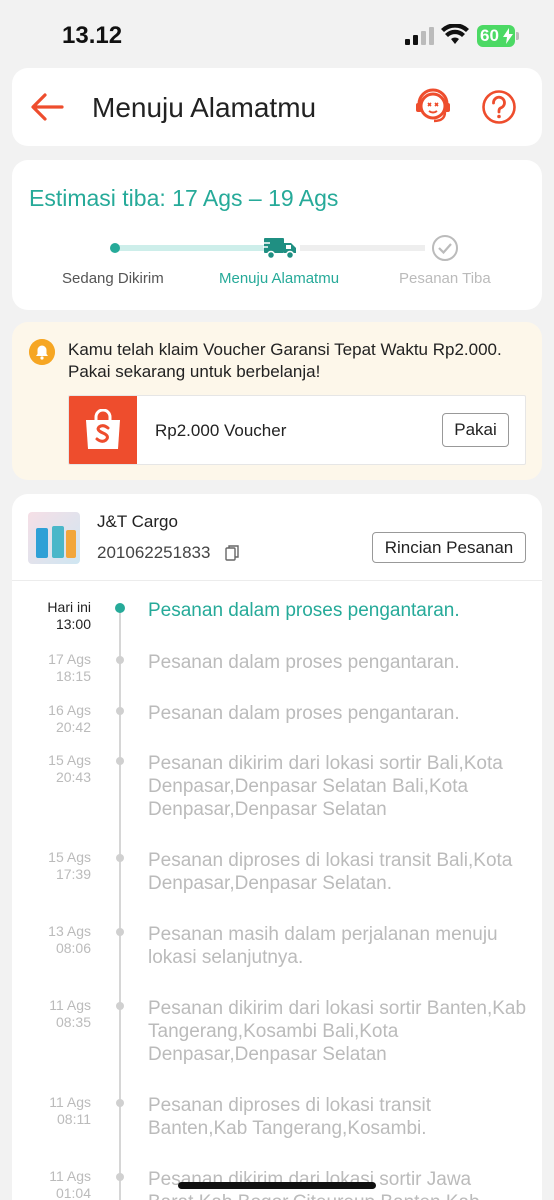 The width and height of the screenshot is (554, 1200). What do you see at coordinates (69, 768) in the screenshot?
I see `event-date: 15 Ags 20:43` at bounding box center [69, 768].